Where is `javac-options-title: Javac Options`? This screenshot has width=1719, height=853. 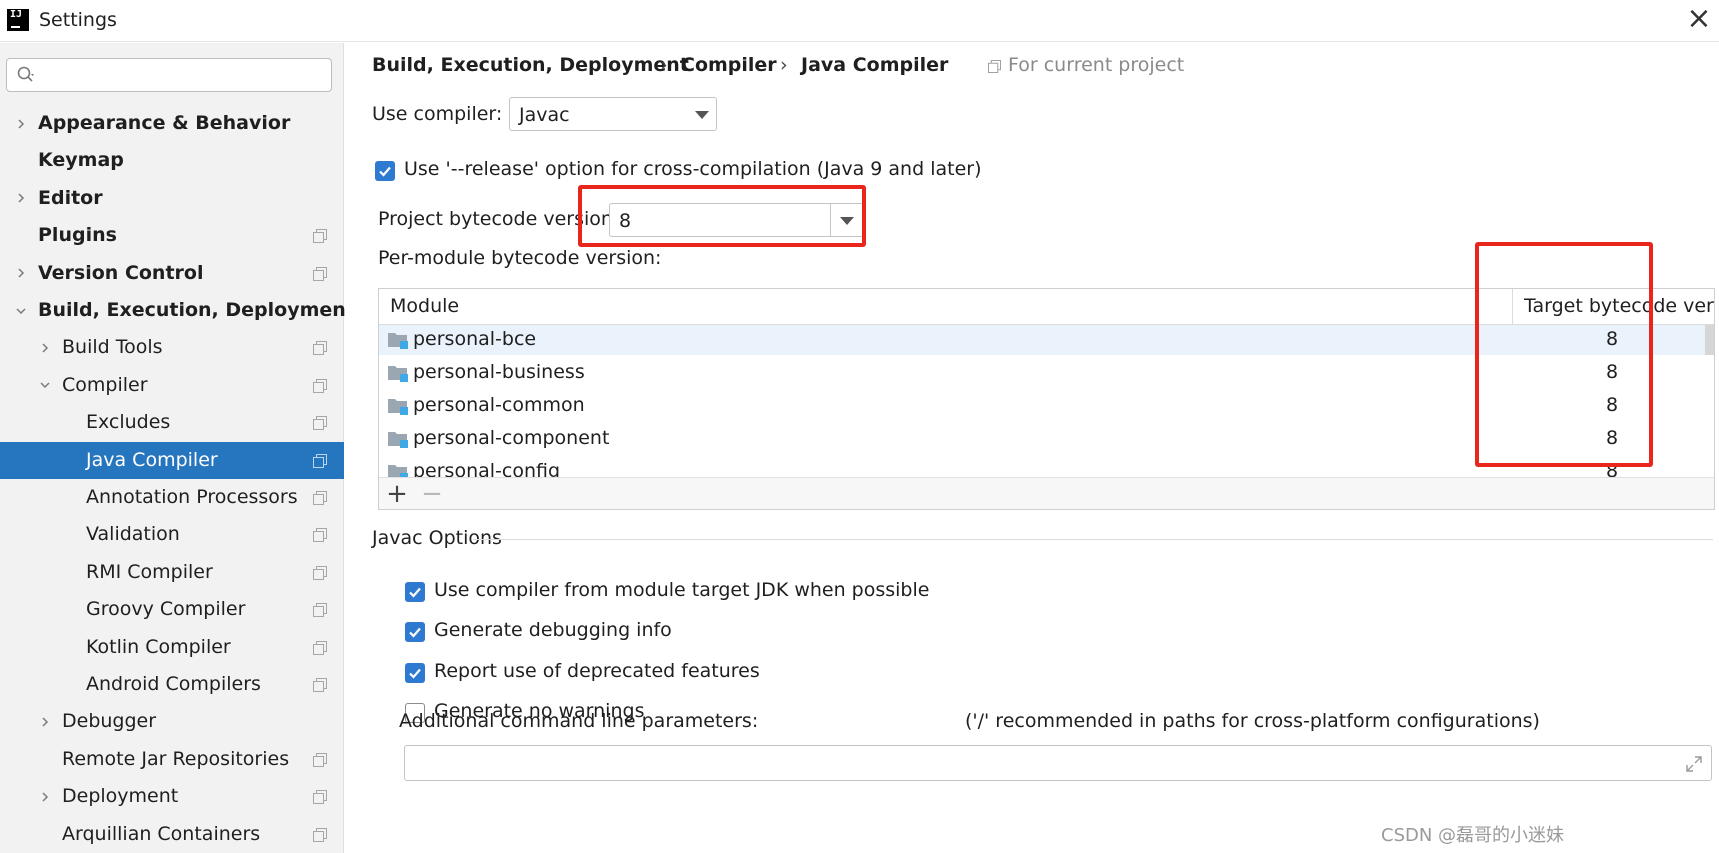
javac-options-title: Javac Options is located at coordinates (437, 538).